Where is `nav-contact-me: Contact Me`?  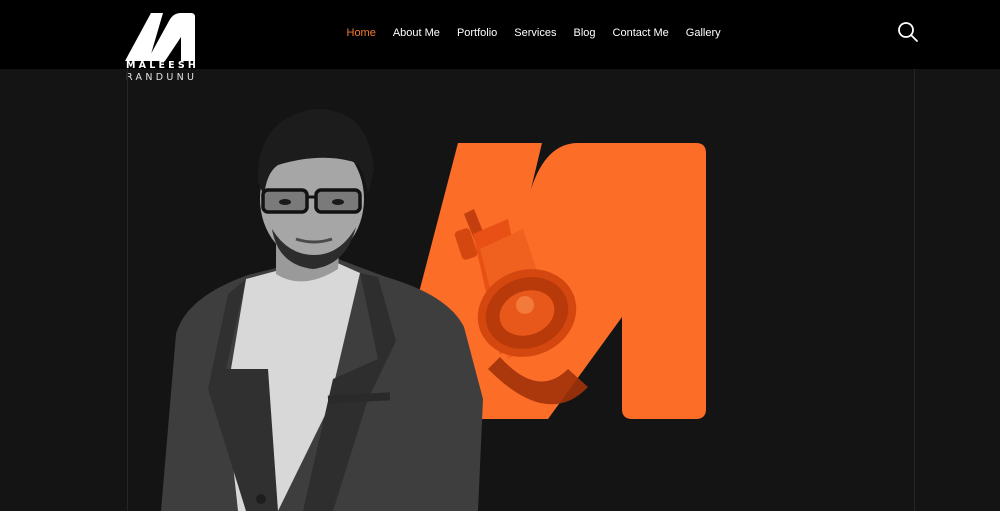
nav-contact-me: Contact Me is located at coordinates (640, 33).